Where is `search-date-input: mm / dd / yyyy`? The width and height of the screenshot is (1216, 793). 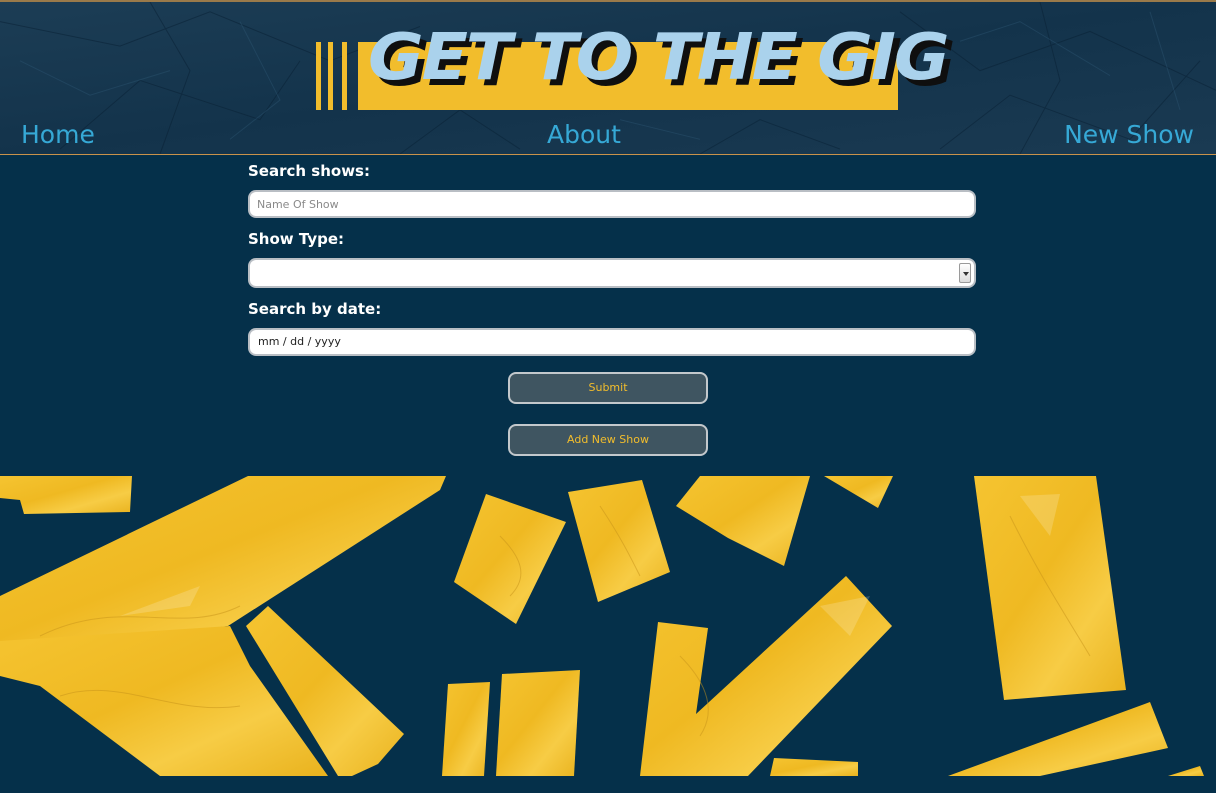
search-date-input: mm / dd / yyyy is located at coordinates (612, 342).